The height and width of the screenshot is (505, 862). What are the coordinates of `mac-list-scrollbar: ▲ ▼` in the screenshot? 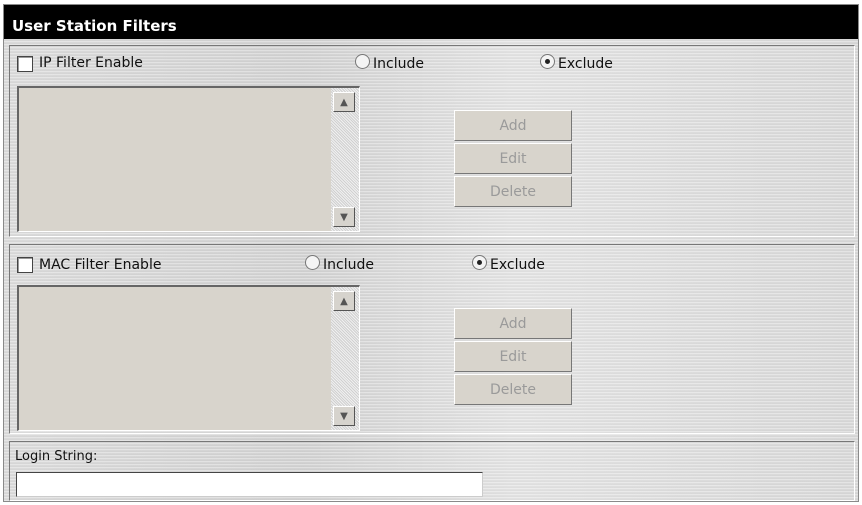 It's located at (345, 358).